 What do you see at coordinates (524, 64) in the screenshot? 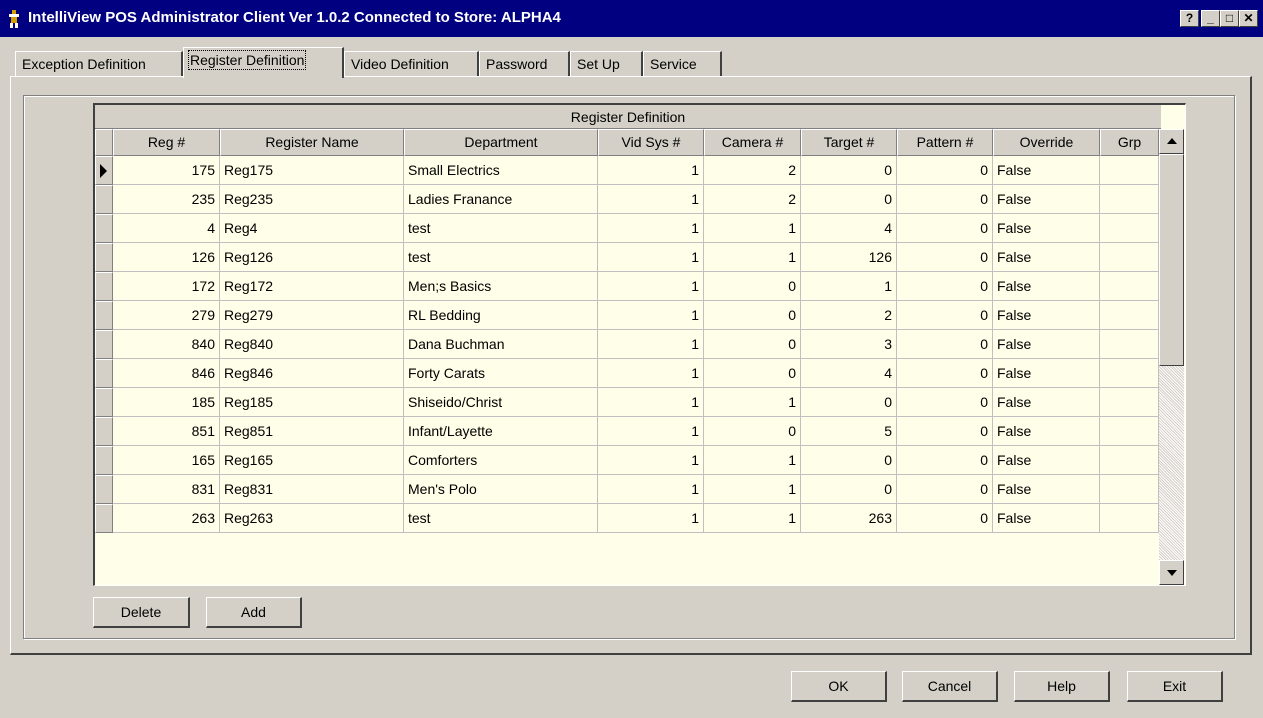
I see `tab-password: Password` at bounding box center [524, 64].